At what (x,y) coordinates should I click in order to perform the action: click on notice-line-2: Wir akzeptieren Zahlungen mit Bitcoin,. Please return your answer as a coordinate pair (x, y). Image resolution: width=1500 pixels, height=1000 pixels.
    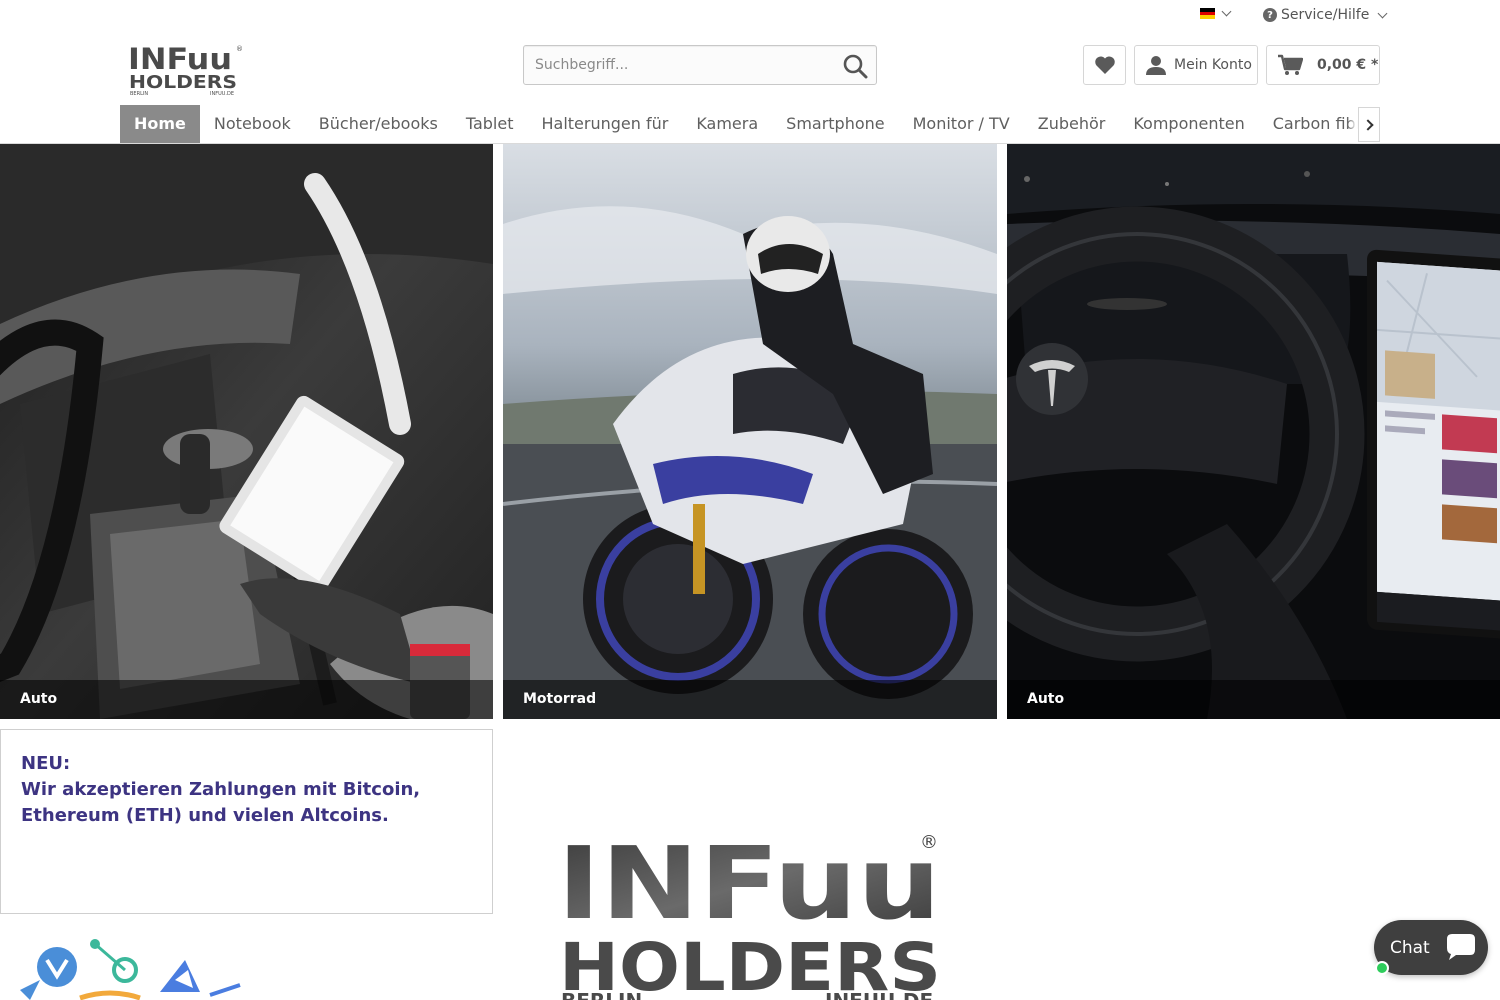
    Looking at the image, I should click on (221, 789).